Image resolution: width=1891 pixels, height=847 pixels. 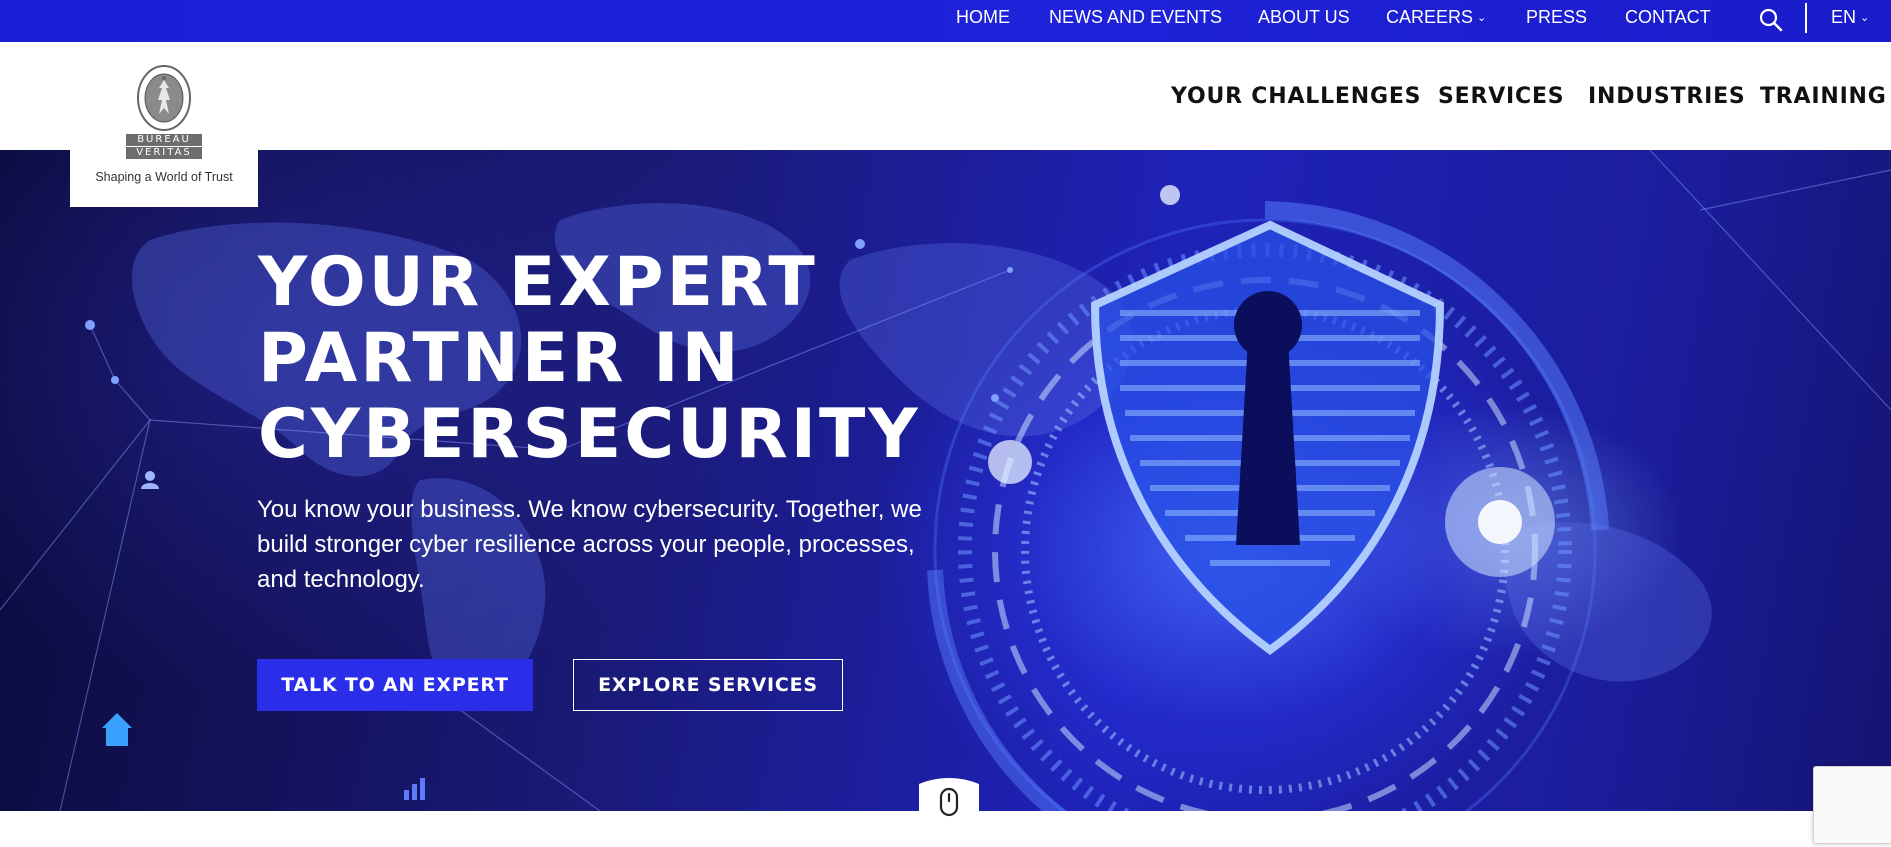 I want to click on brand-logo: BUREAU VERITAS Shaping a World of Trust, so click(x=164, y=124).